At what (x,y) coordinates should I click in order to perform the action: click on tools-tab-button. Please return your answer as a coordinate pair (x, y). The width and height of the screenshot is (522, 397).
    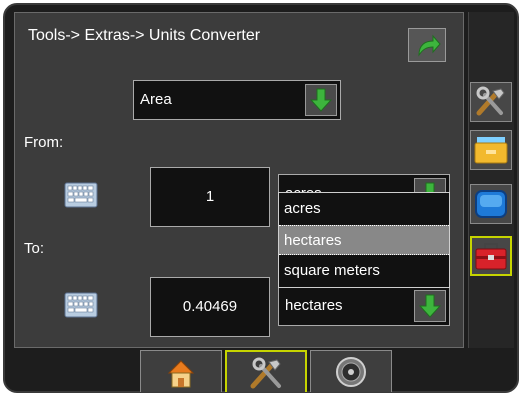
    Looking at the image, I should click on (266, 371).